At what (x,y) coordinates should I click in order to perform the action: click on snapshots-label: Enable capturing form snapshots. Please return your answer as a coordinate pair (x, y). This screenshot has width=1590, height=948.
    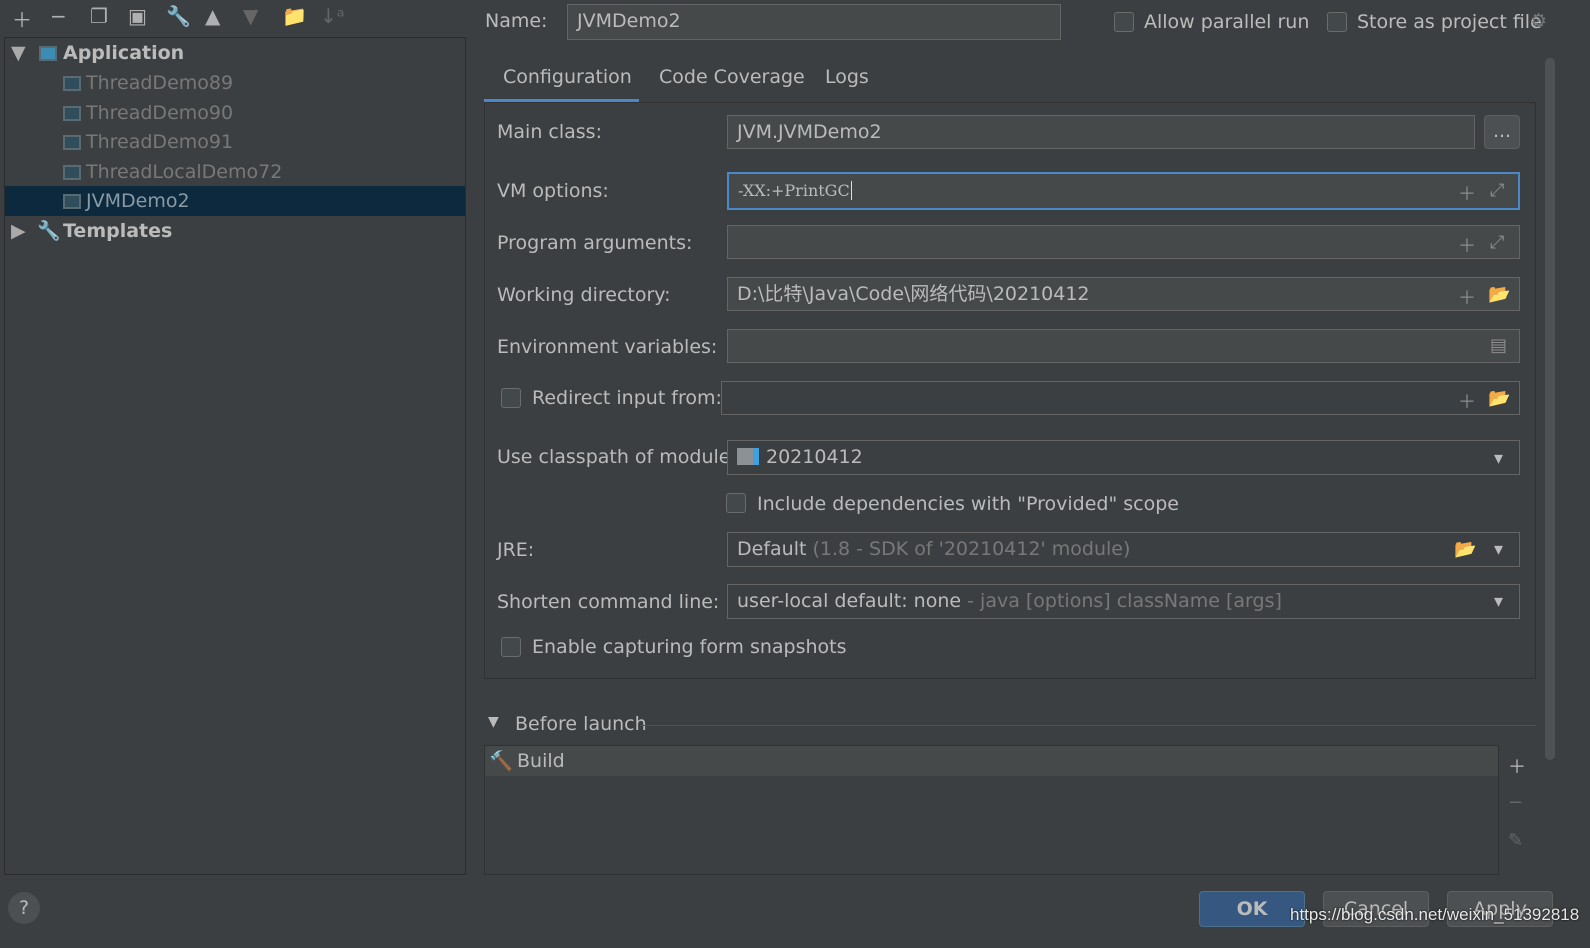
    Looking at the image, I should click on (689, 647).